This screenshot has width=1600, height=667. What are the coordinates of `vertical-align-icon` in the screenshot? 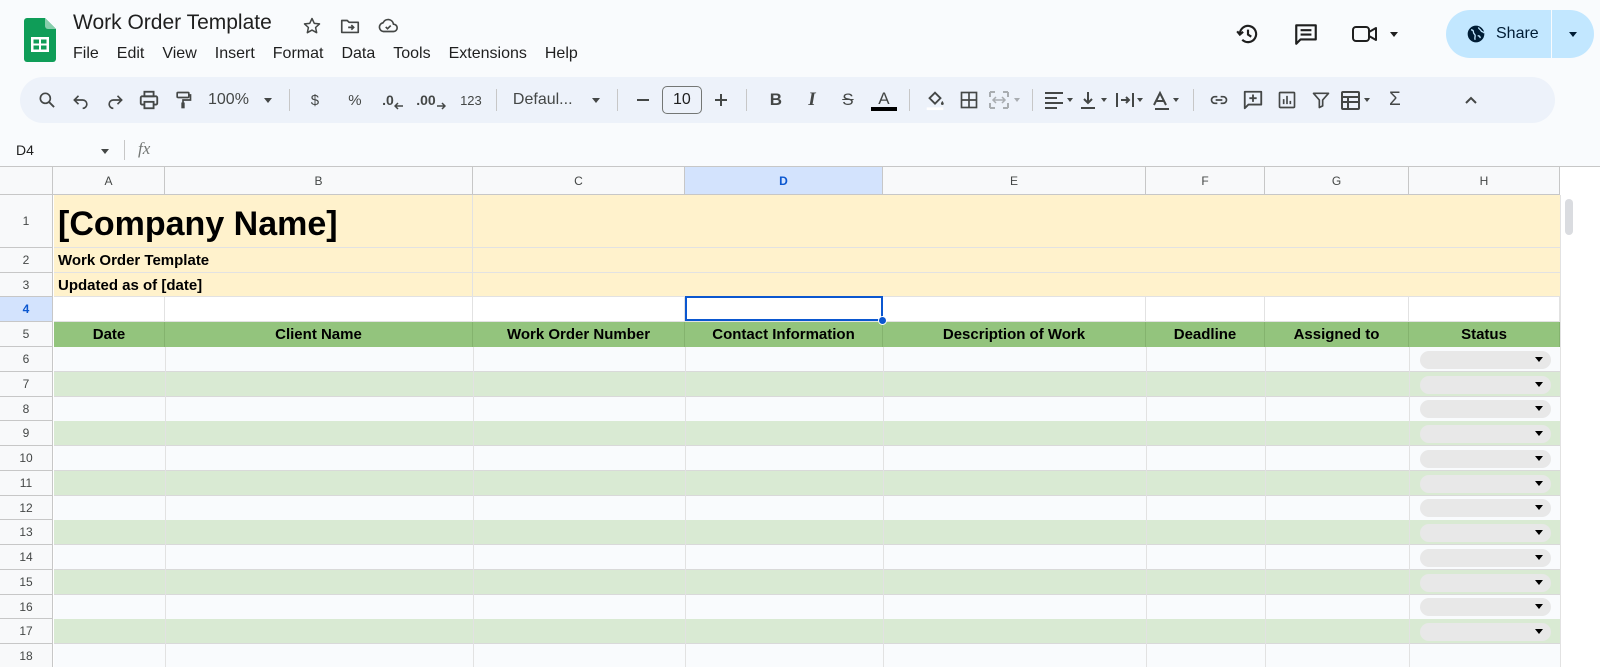 It's located at (1095, 100).